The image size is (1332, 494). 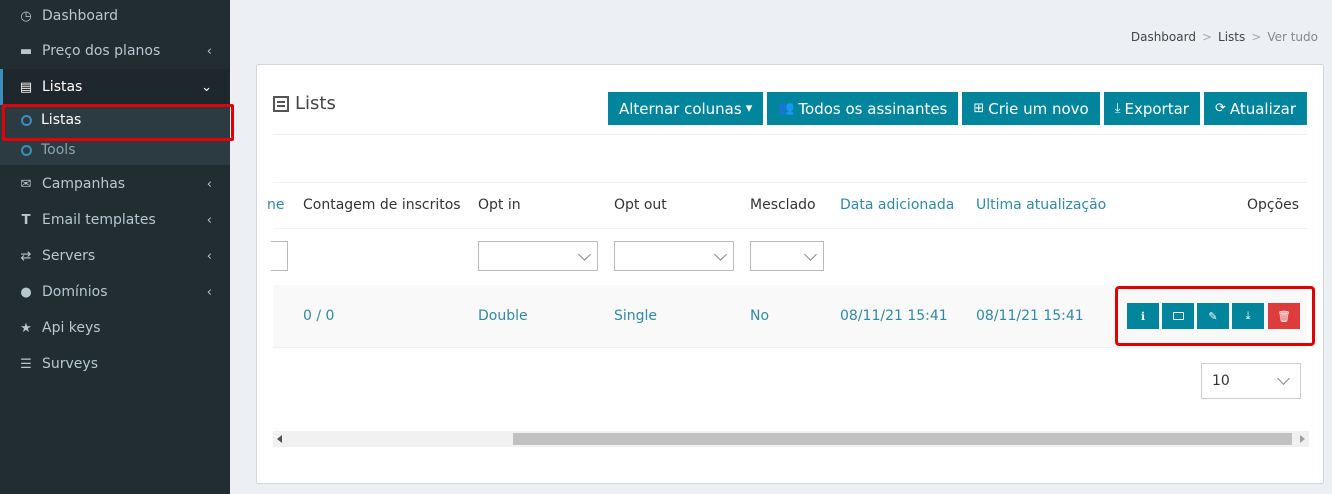 What do you see at coordinates (749, 108) in the screenshot?
I see `caret-down-icon: ▾` at bounding box center [749, 108].